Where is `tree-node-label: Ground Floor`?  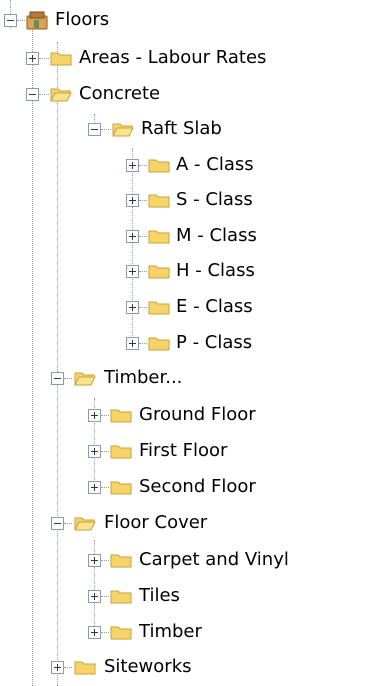
tree-node-label: Ground Floor is located at coordinates (197, 414).